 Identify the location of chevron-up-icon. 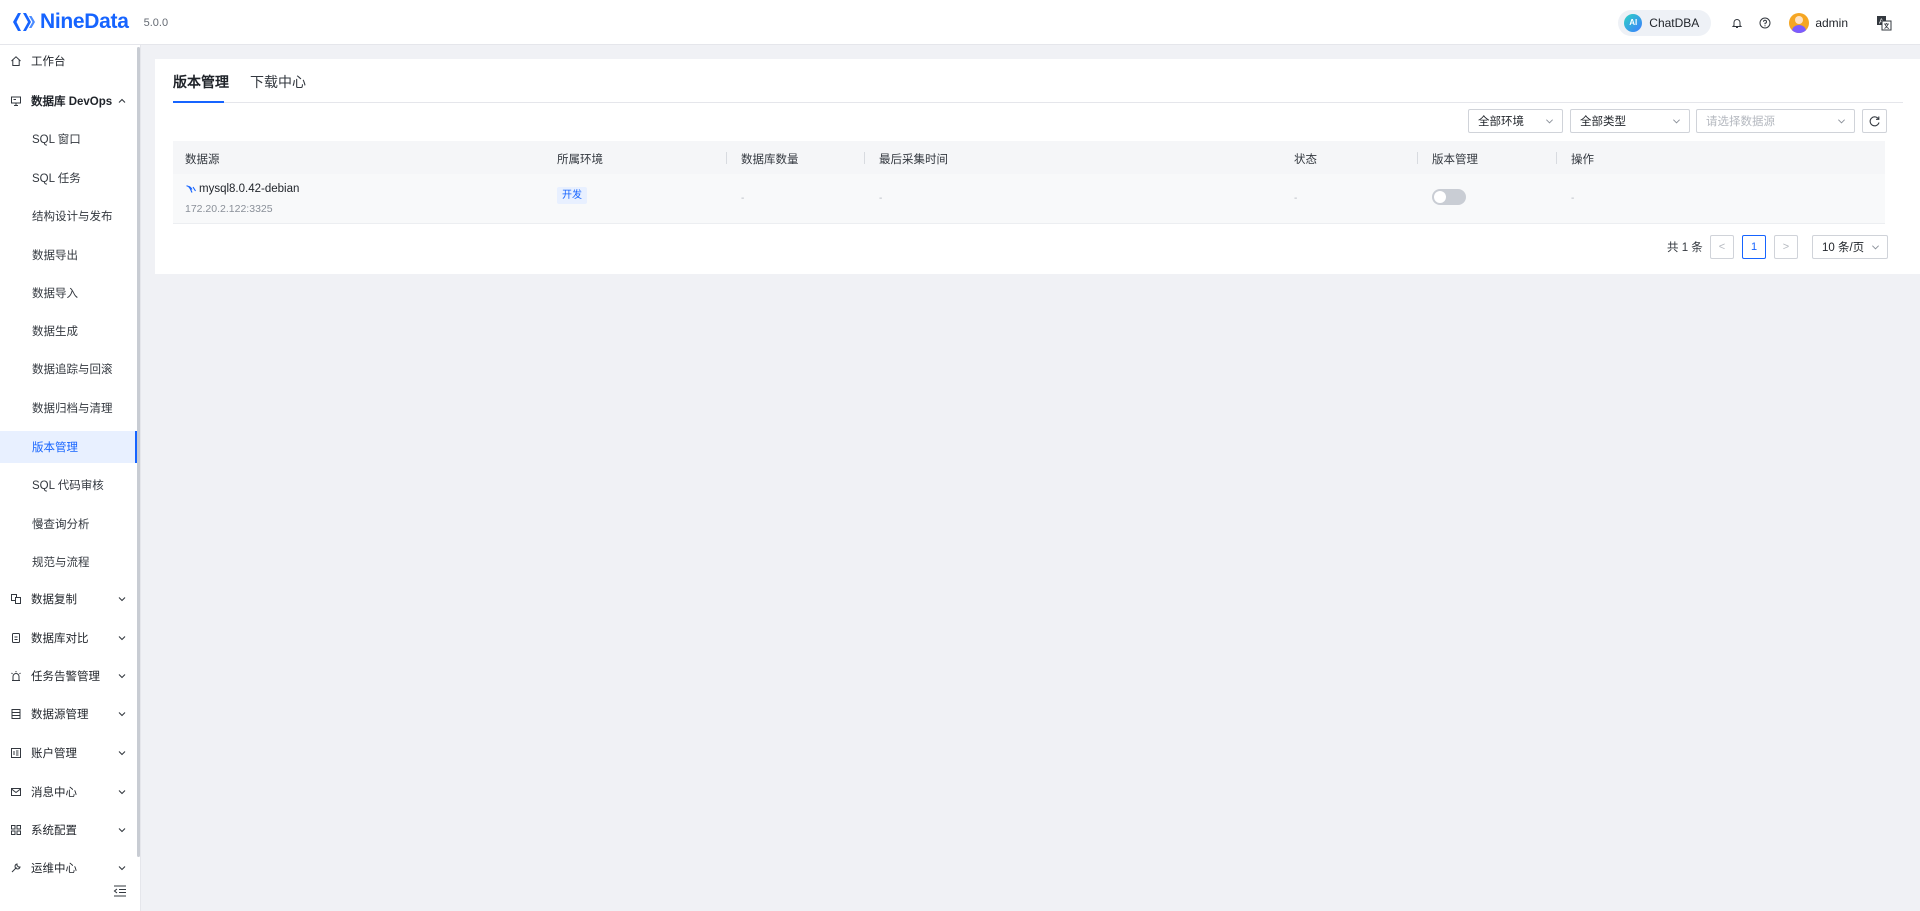
(122, 100).